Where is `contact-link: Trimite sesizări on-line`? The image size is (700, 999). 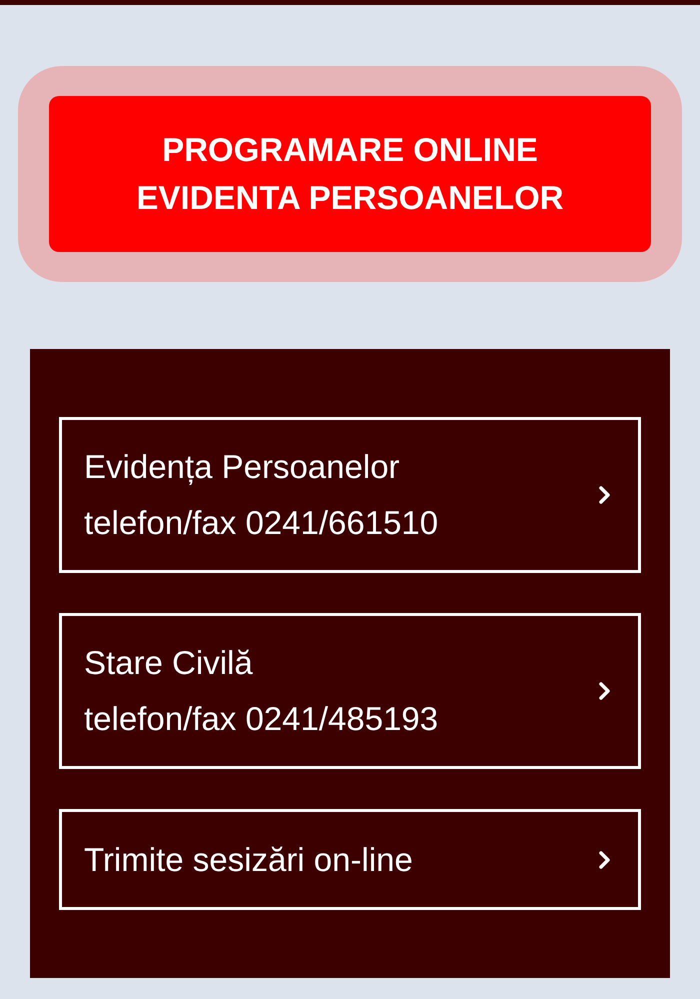
contact-link: Trimite sesizări on-line is located at coordinates (350, 859).